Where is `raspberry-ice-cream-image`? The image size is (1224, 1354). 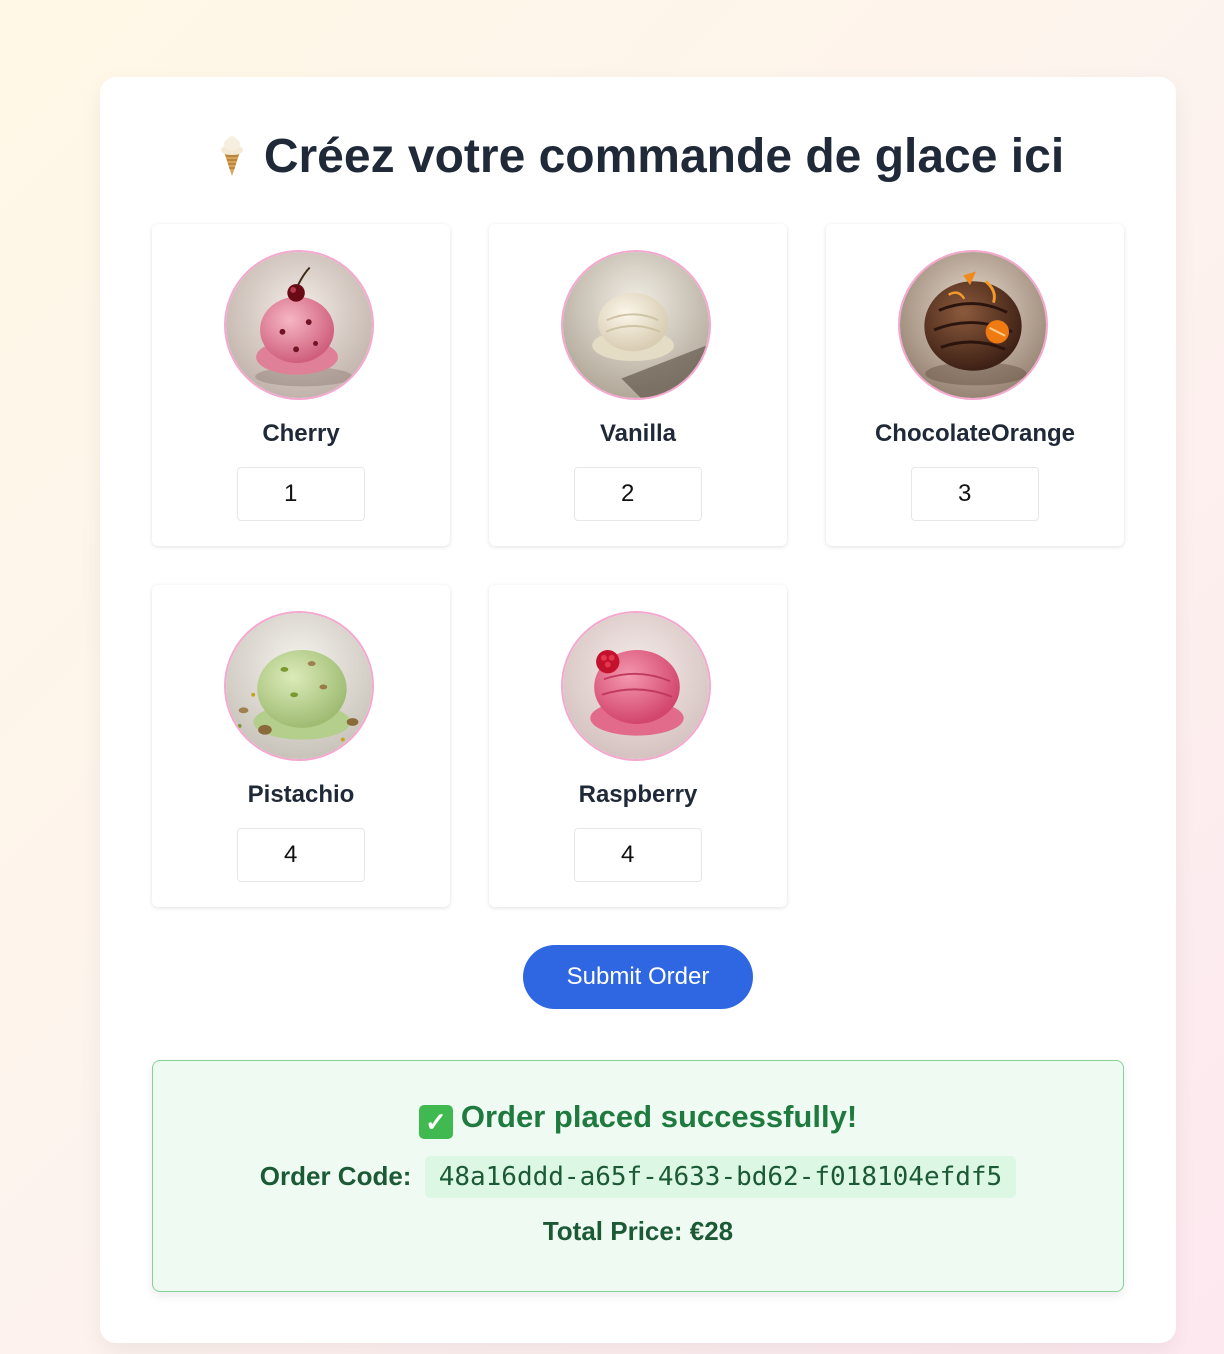 raspberry-ice-cream-image is located at coordinates (636, 686).